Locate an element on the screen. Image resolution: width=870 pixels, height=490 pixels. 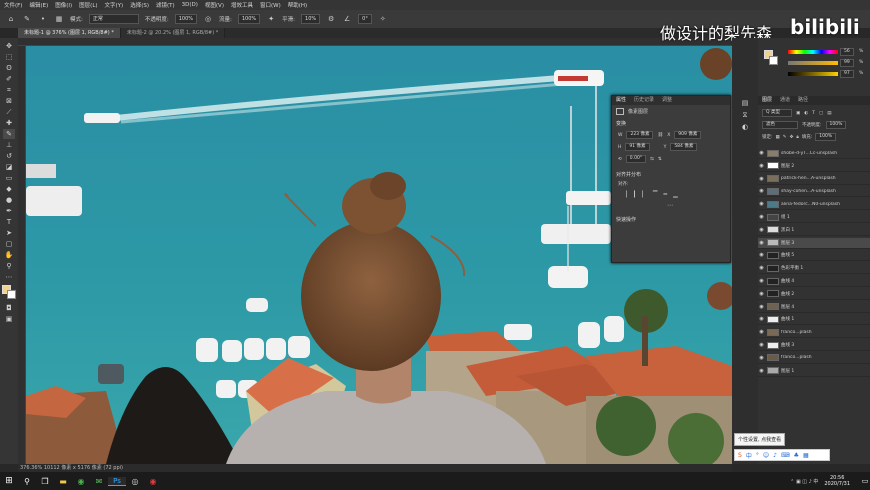
healing-tool-icon: ✚ is located at coordinates (9, 123).